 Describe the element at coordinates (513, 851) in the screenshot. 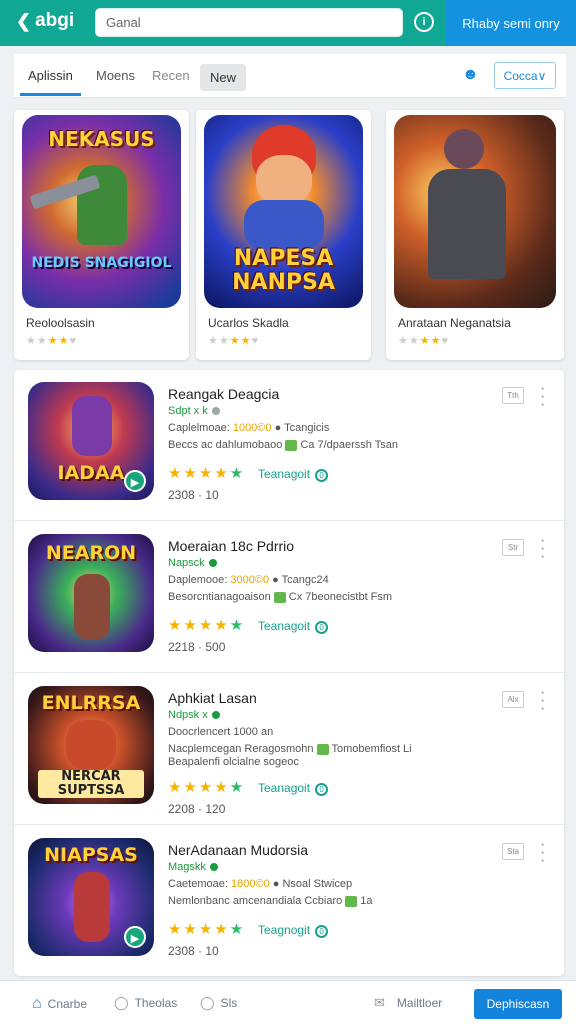

I see `item-chip: Sta` at that location.